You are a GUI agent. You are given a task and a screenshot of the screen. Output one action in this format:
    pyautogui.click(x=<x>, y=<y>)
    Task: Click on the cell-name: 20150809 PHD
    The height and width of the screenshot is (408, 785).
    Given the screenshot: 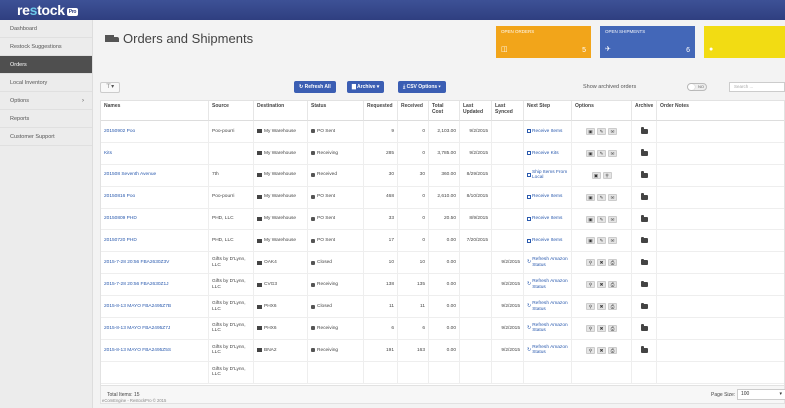 What is the action you would take?
    pyautogui.click(x=155, y=219)
    